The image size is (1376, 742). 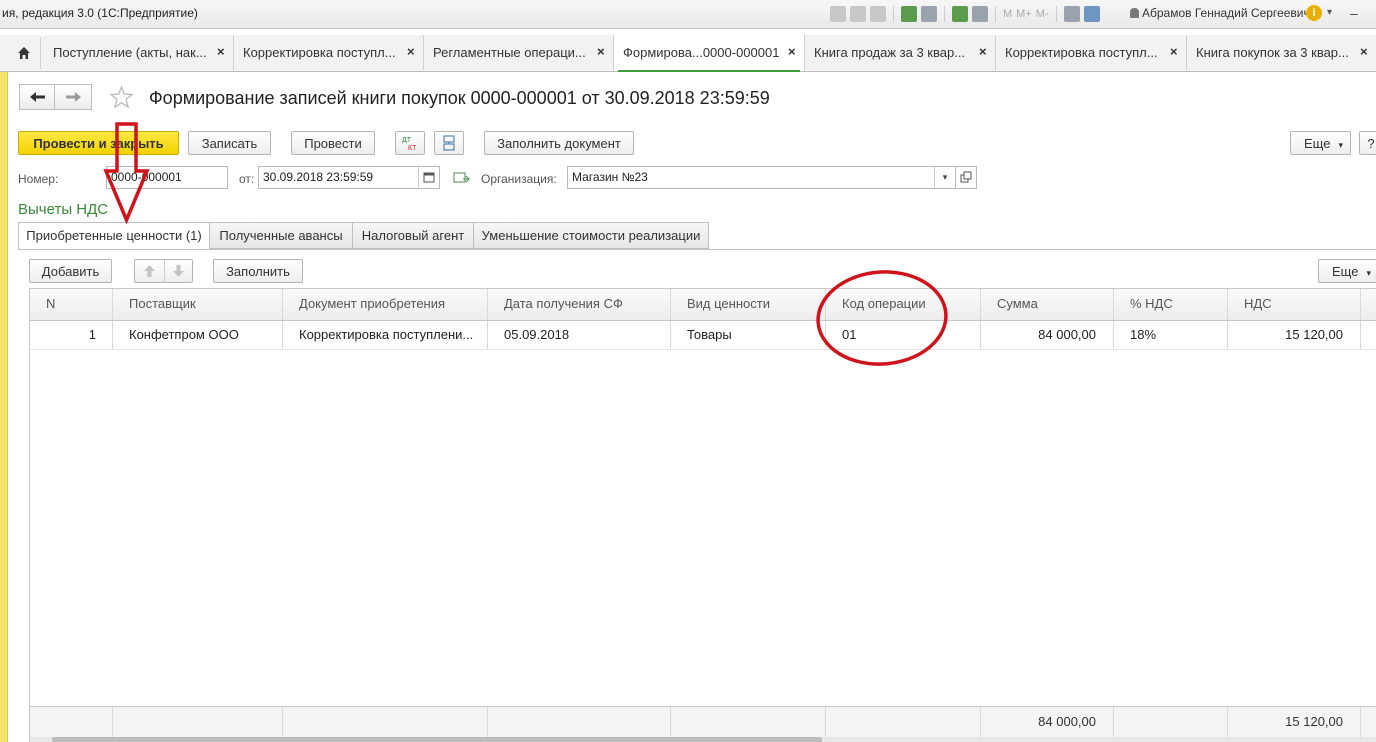 What do you see at coordinates (838, 14) in the screenshot?
I see `save-icon` at bounding box center [838, 14].